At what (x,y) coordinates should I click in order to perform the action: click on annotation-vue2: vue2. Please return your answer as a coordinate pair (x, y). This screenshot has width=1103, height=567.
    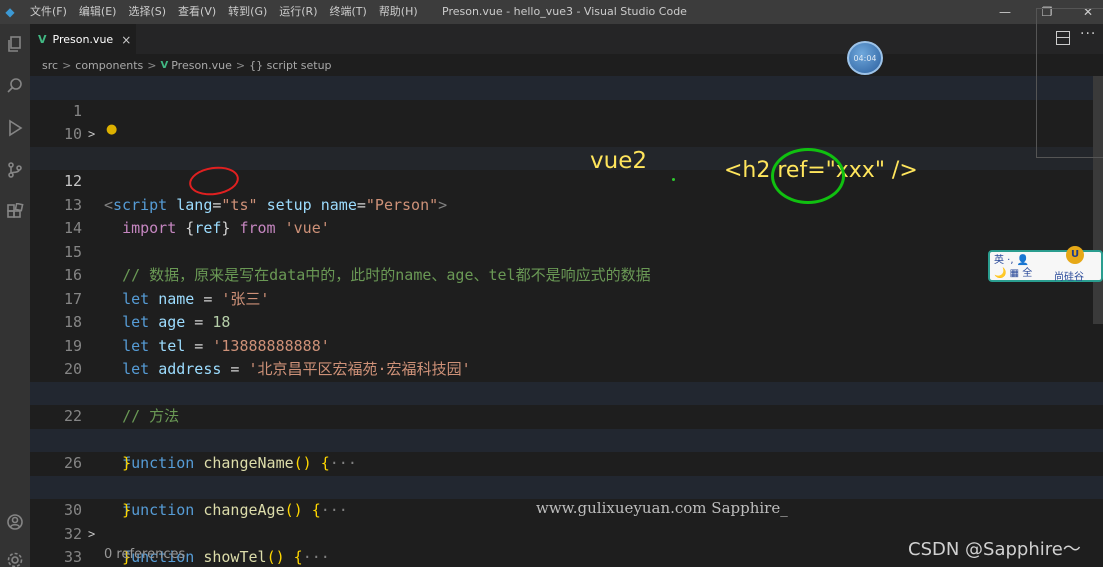
    Looking at the image, I should click on (618, 161).